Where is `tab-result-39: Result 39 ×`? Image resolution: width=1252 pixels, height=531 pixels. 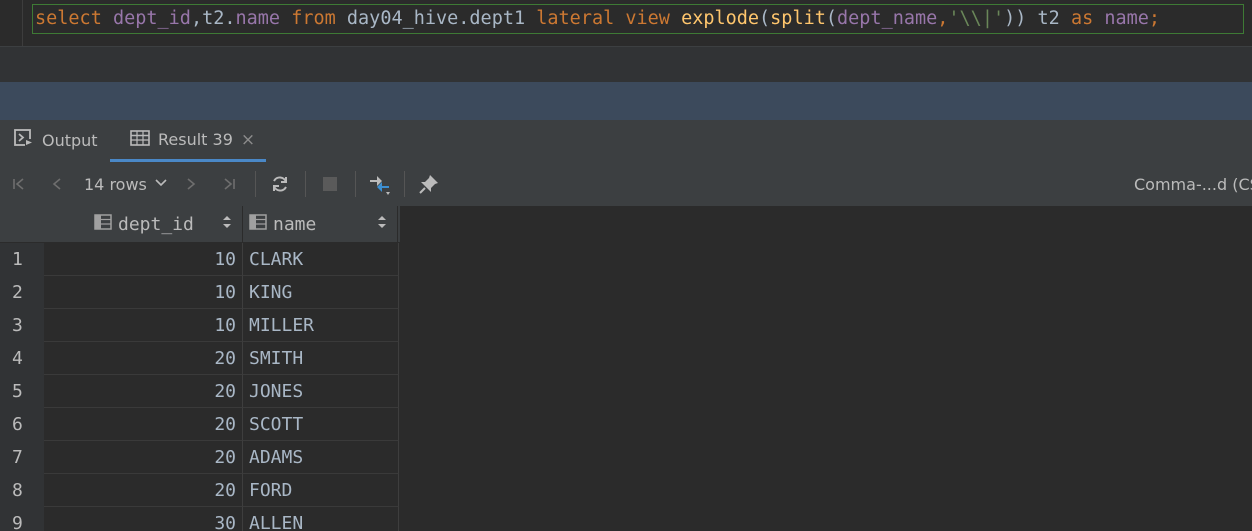
tab-result-39: Result 39 × is located at coordinates (188, 141).